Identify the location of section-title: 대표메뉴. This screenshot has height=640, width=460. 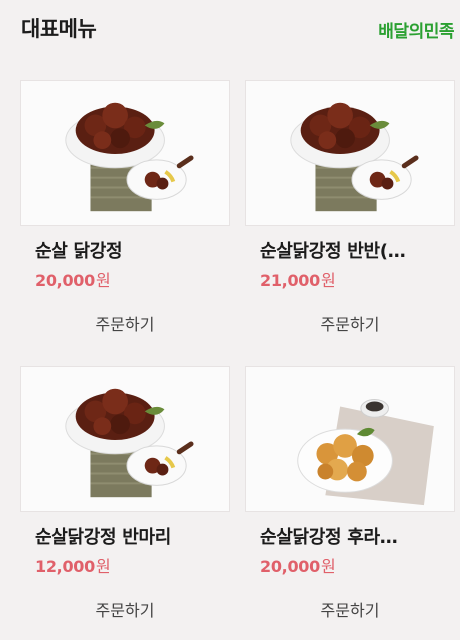
(59, 29).